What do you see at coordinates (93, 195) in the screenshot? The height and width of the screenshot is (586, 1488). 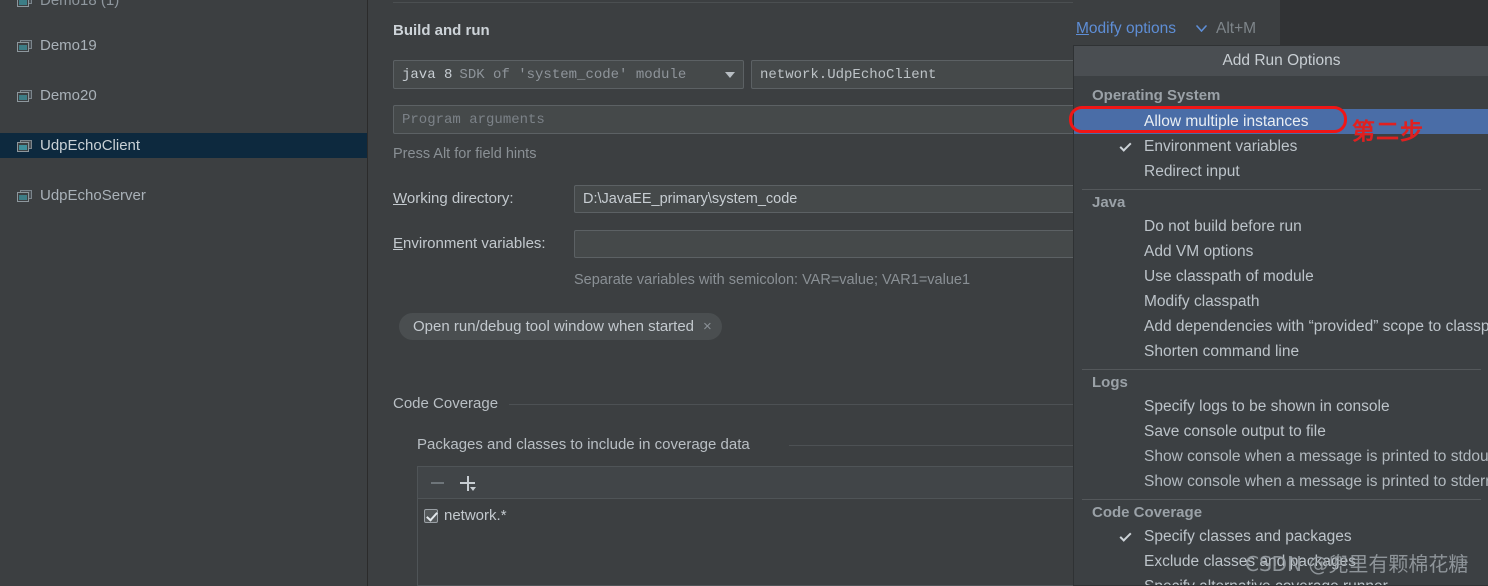 I see `tree-item-label: UdpEchoServer` at bounding box center [93, 195].